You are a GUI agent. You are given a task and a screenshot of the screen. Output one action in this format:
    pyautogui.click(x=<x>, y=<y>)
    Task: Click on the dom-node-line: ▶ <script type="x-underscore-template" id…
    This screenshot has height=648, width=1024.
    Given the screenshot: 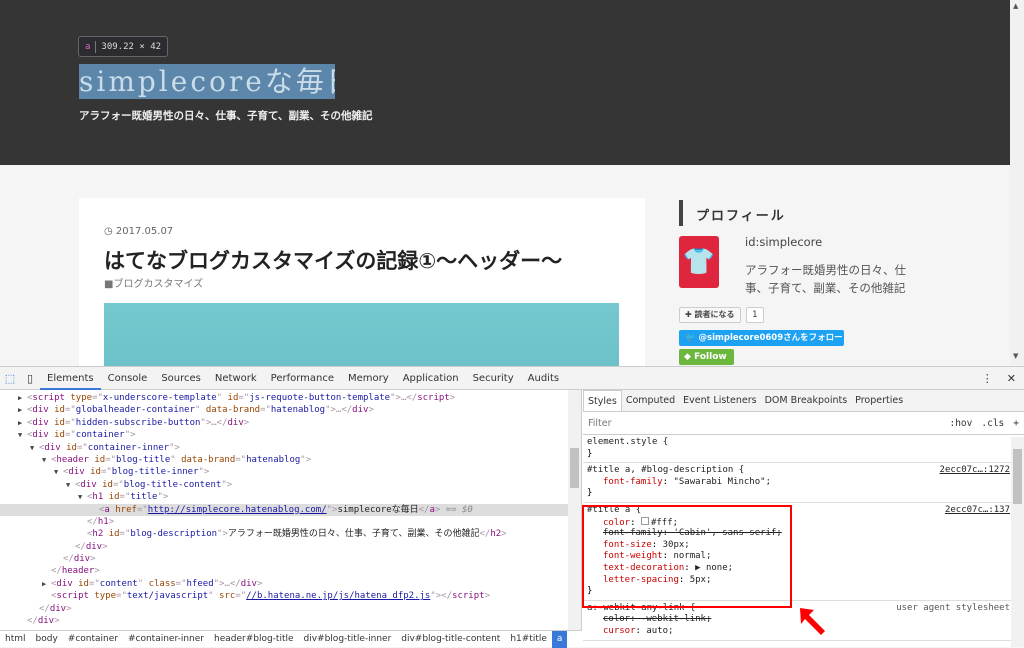 What is the action you would take?
    pyautogui.click(x=290, y=398)
    